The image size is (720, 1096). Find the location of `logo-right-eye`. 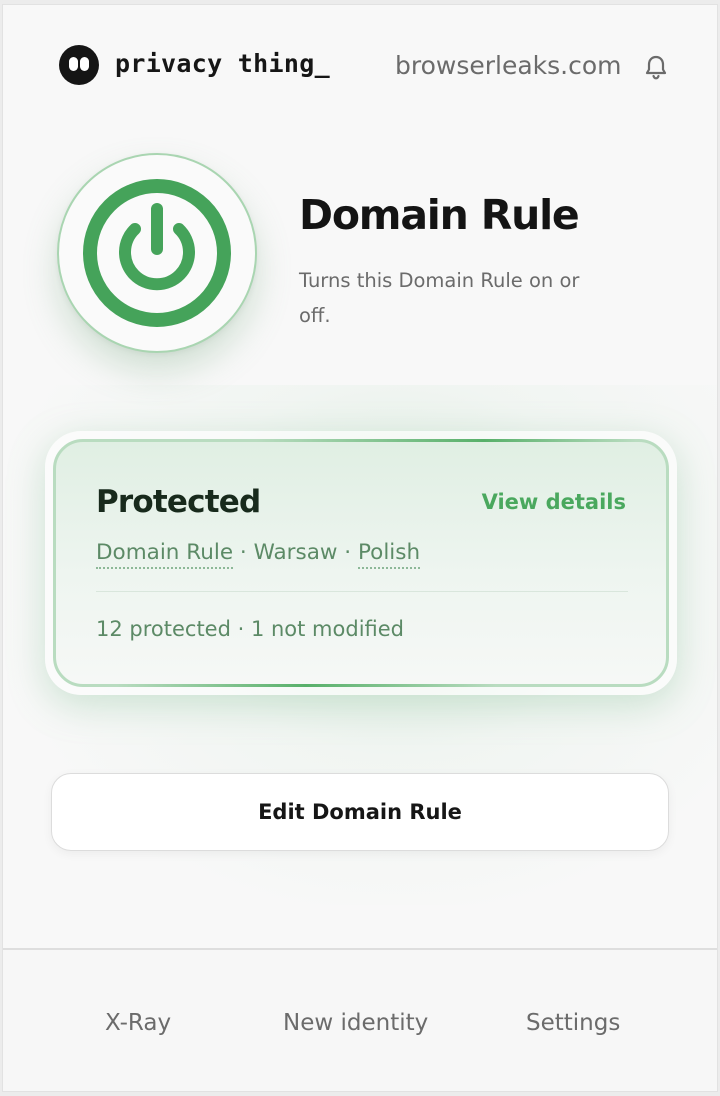

logo-right-eye is located at coordinates (84, 64).